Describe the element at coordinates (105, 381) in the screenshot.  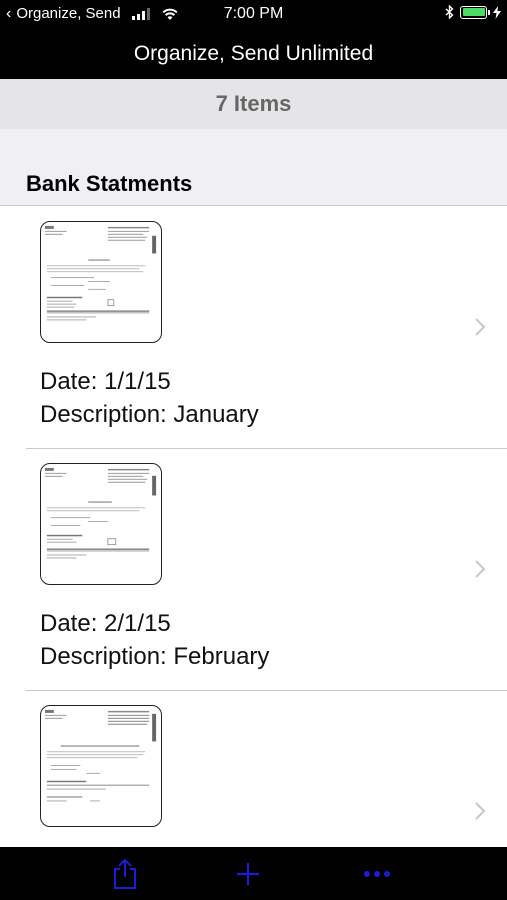
I see `item-date: Date: 1/1/15` at that location.